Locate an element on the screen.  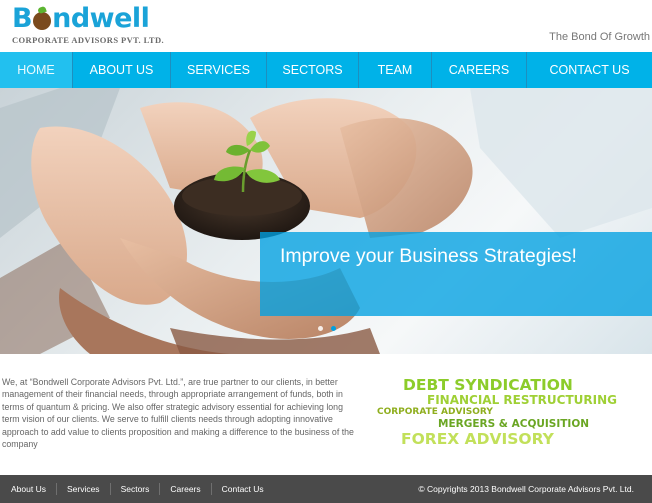
footer-link-sectors: Sectors is located at coordinates (136, 489).